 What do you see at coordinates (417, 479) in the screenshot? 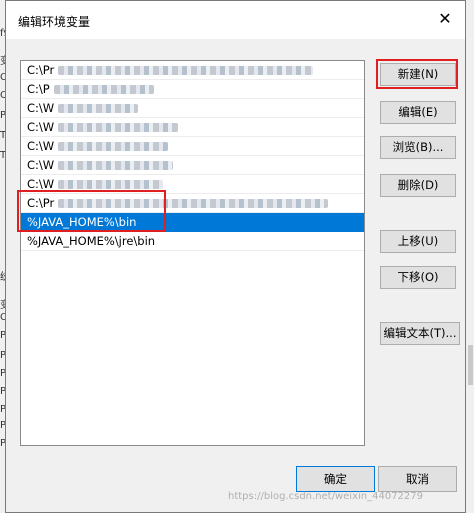
I see `cancel-button: 取消` at bounding box center [417, 479].